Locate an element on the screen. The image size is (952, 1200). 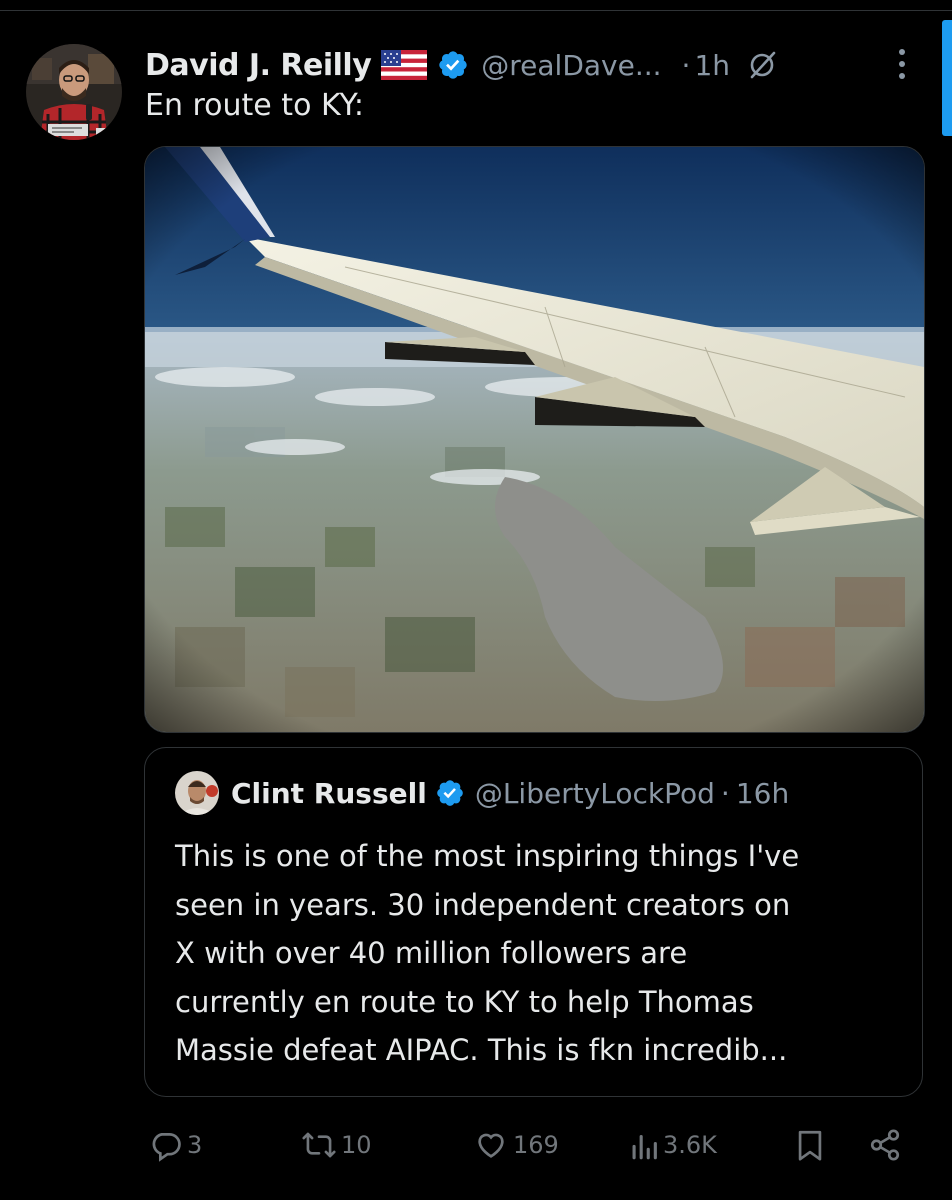
repost-count: 10 is located at coordinates (356, 1145).